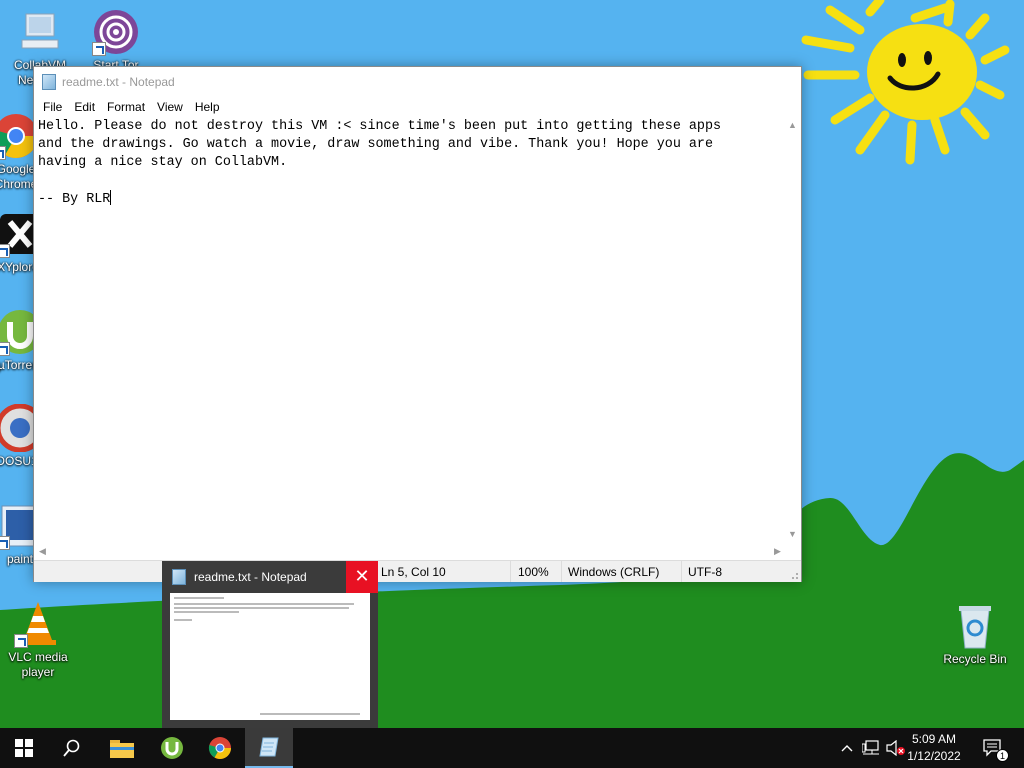  What do you see at coordinates (533, 572) in the screenshot?
I see `zoom-level: 100%` at bounding box center [533, 572].